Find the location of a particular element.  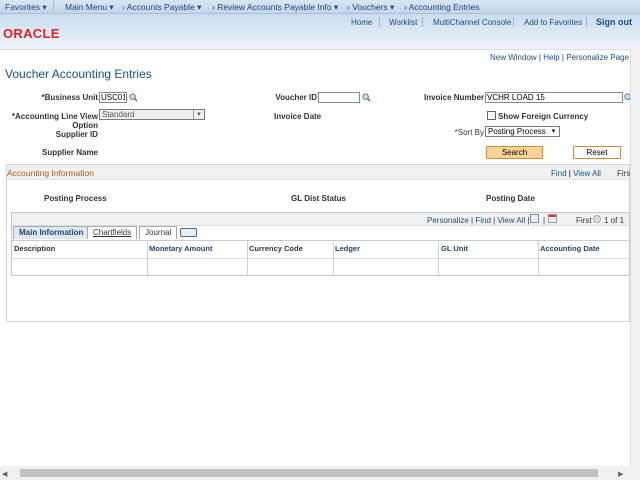

tab-chartfields: Chartfields is located at coordinates (112, 232).